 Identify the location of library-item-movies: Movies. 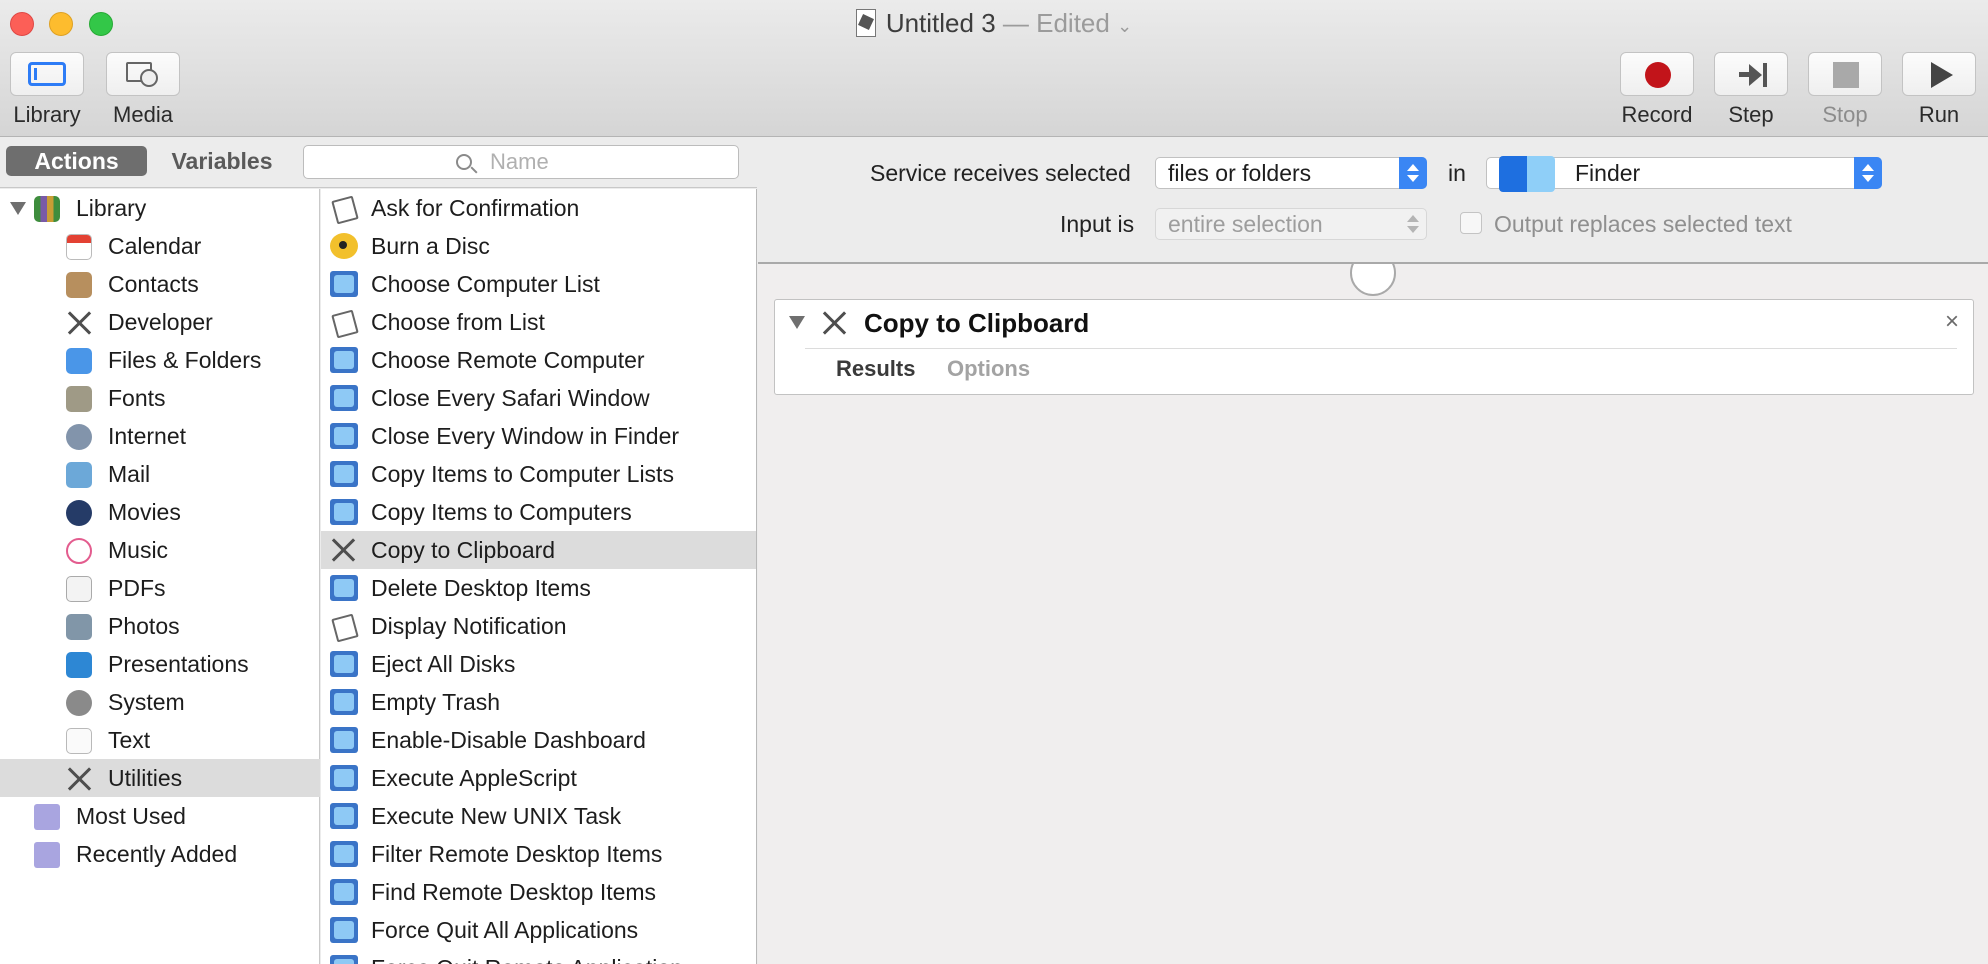
(160, 512).